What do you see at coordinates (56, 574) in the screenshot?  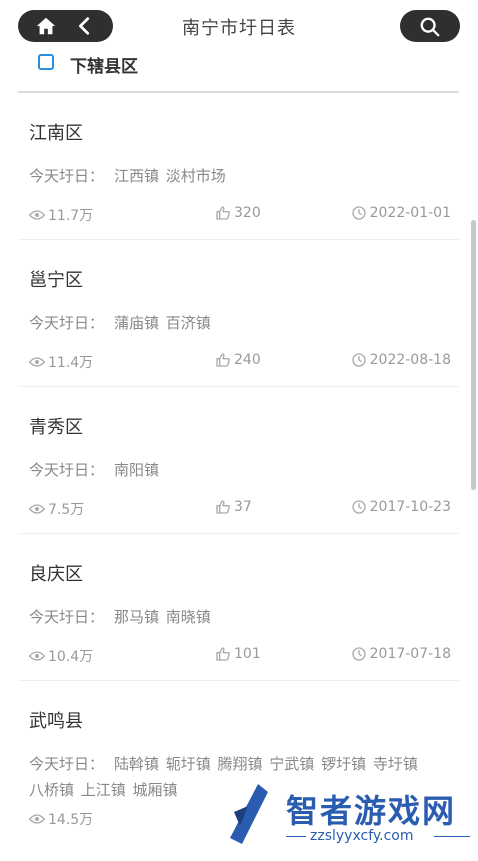 I see `district-name: 良庆区` at bounding box center [56, 574].